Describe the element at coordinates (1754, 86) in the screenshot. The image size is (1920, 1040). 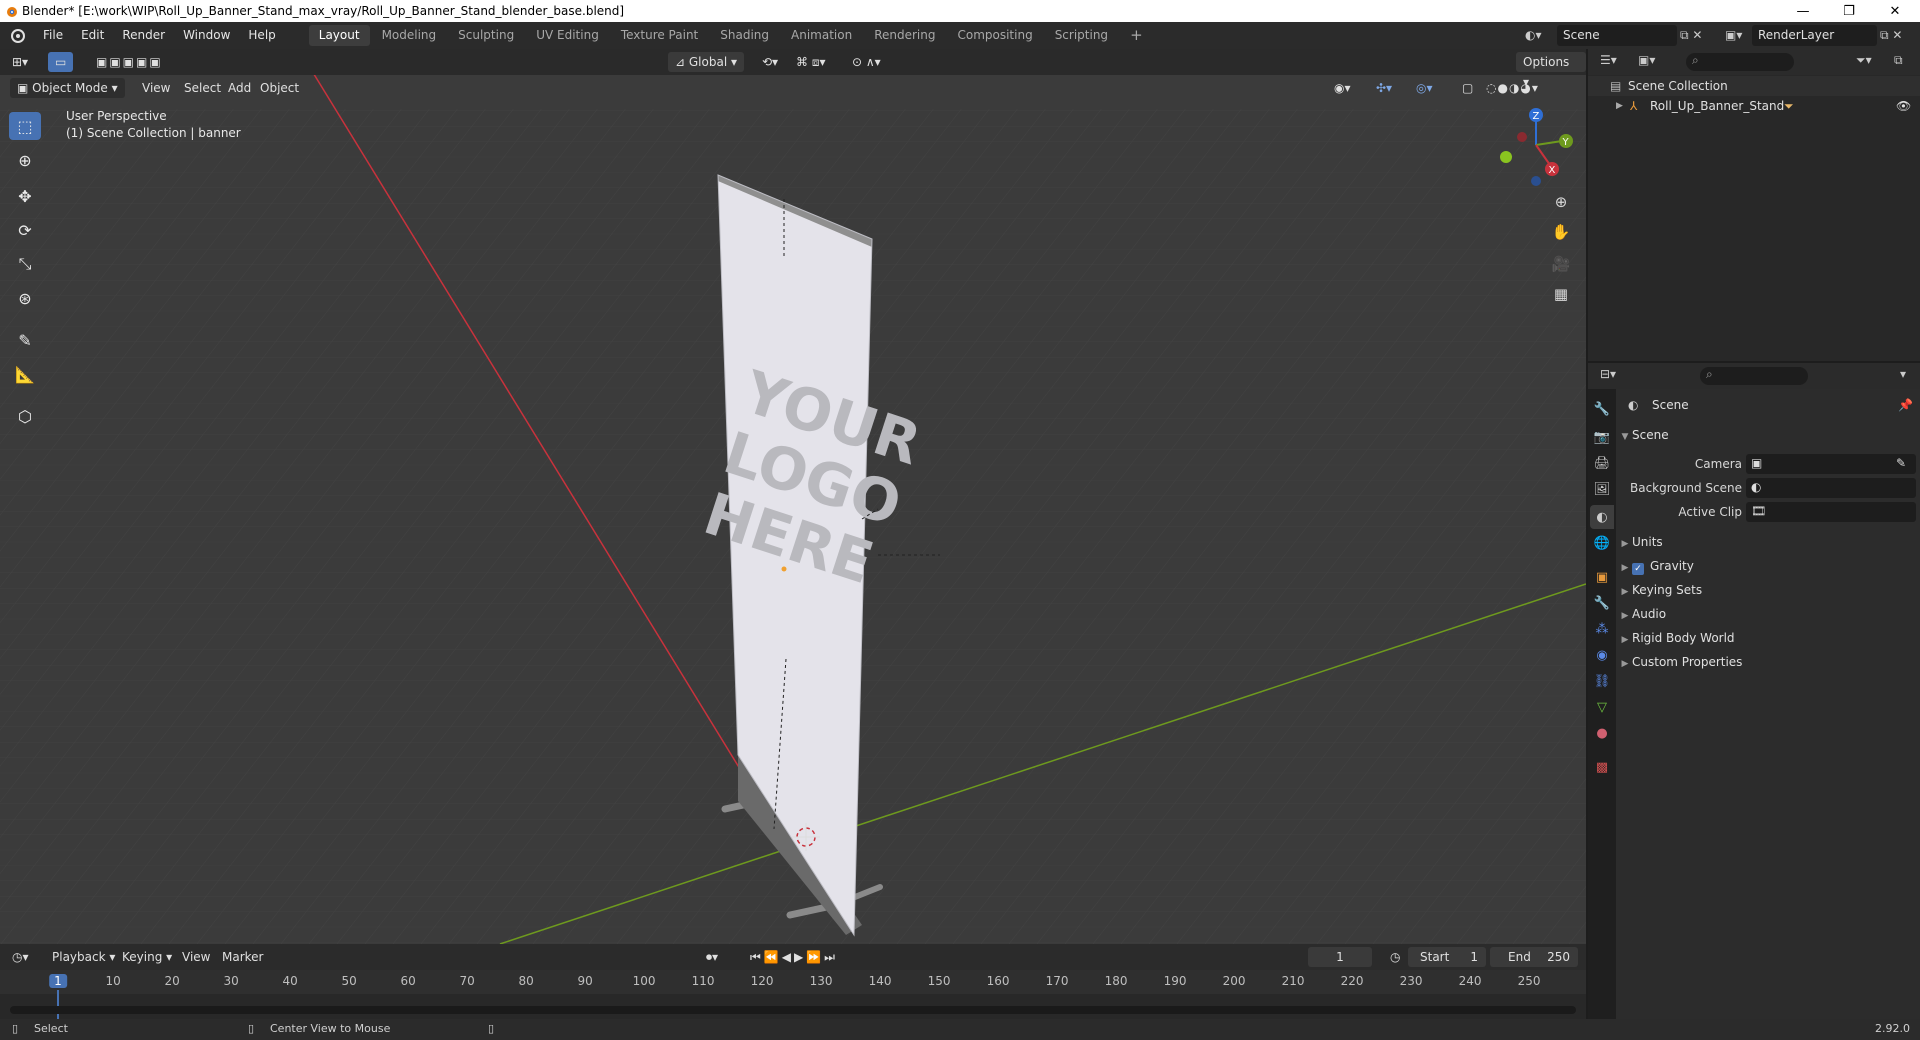
I see `outliner-row-scene-collection: ▤ Scene Collection` at that location.